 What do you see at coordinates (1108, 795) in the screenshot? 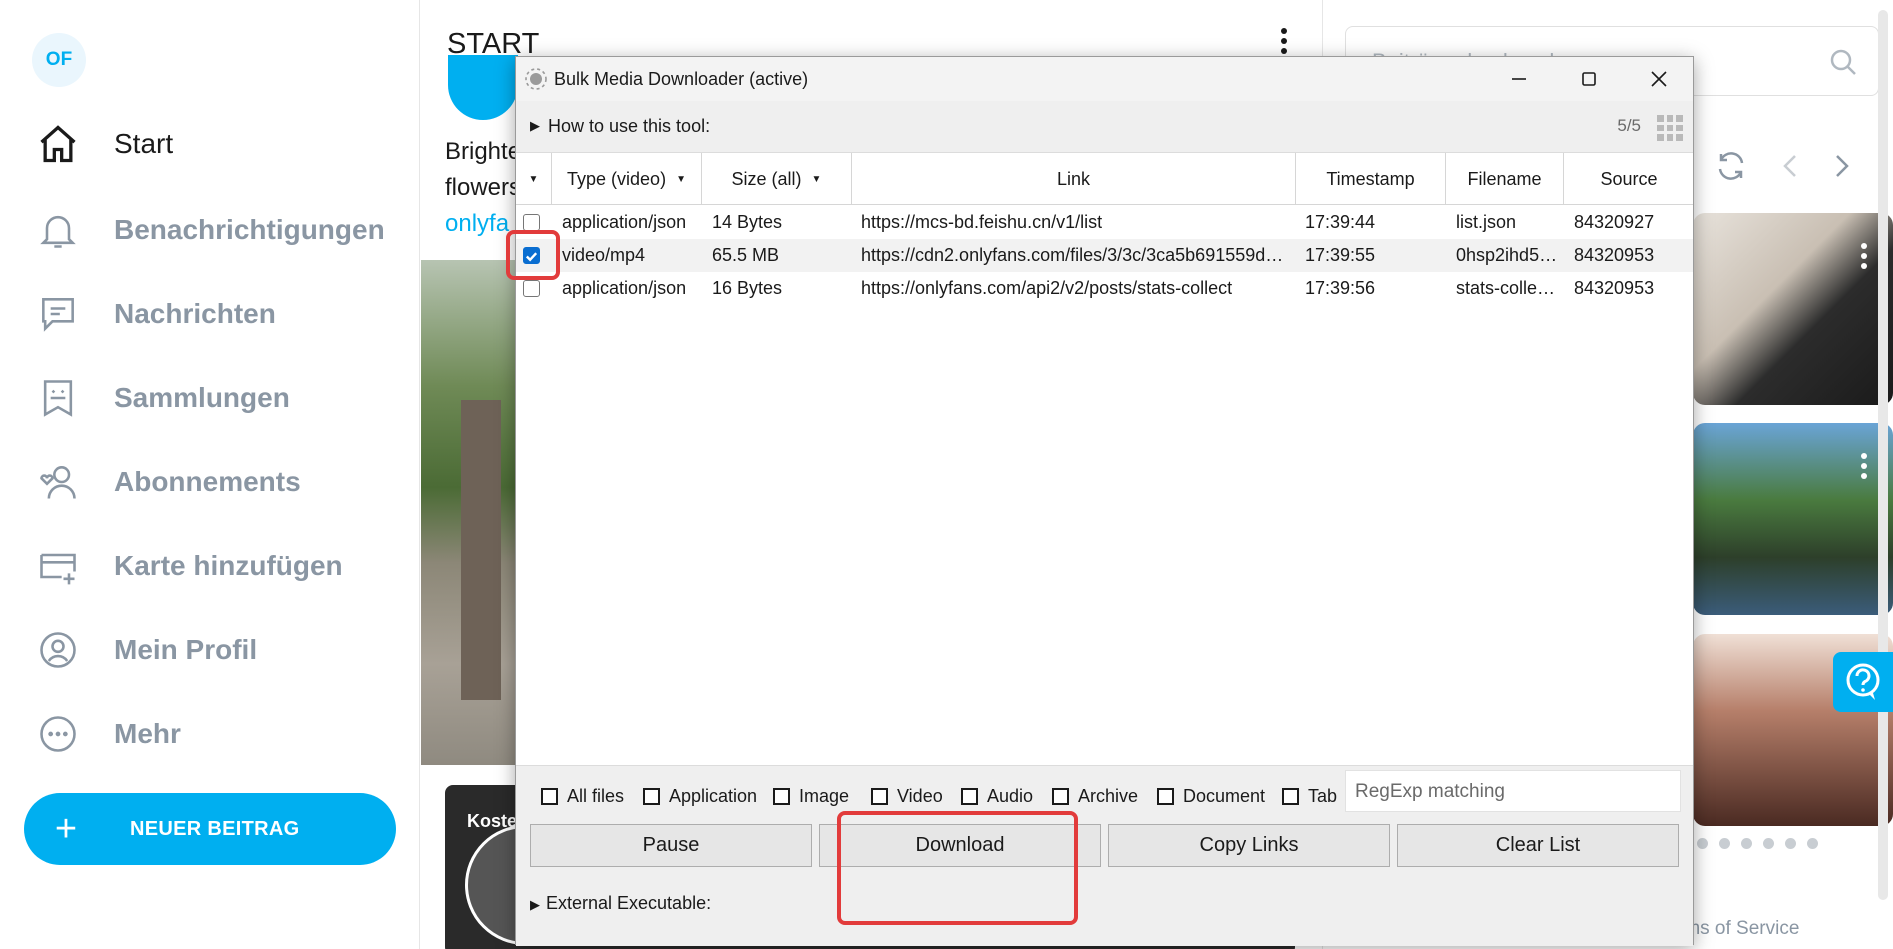
I see `filter-label: Archive` at bounding box center [1108, 795].